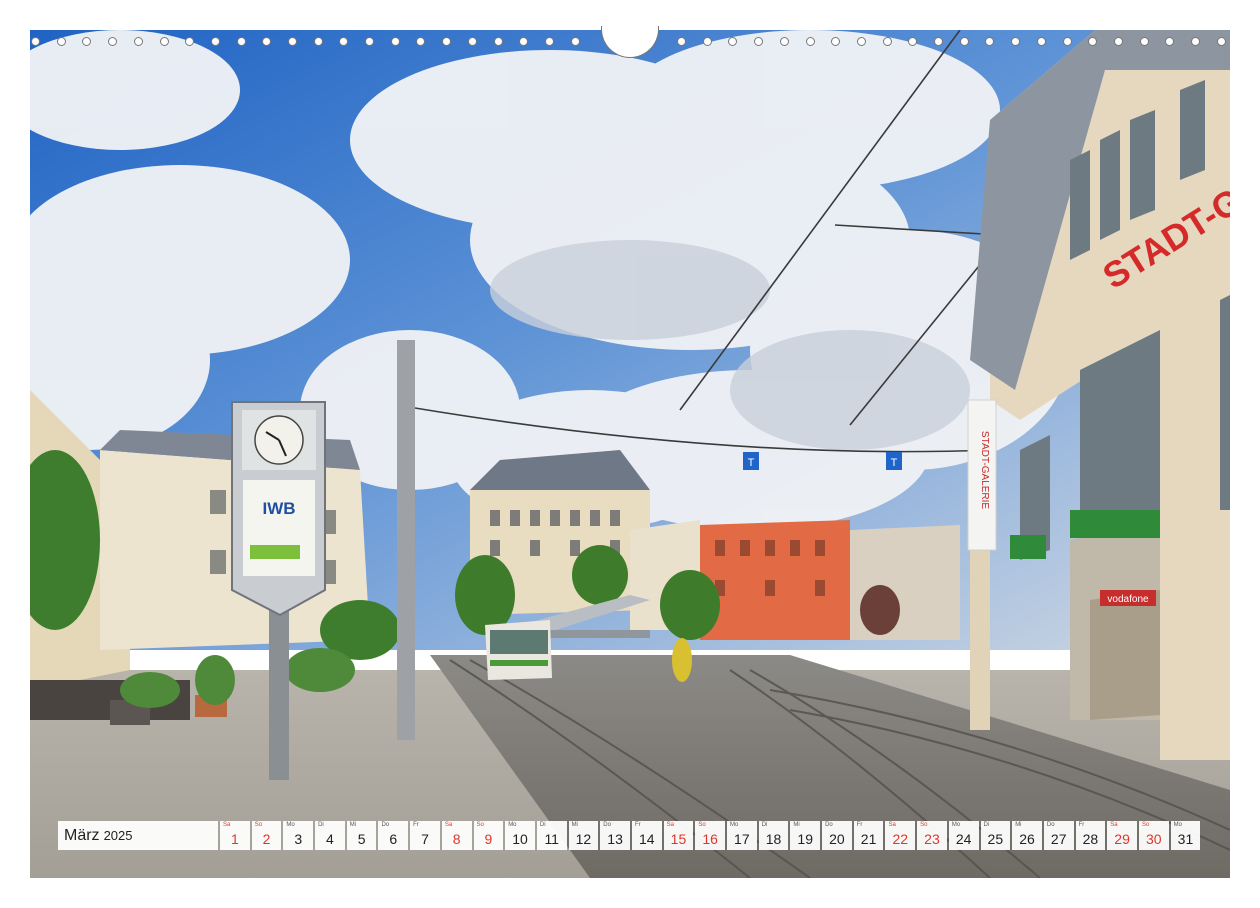 The width and height of the screenshot is (1260, 908). I want to click on calendar-day: So 9, so click(488, 835).